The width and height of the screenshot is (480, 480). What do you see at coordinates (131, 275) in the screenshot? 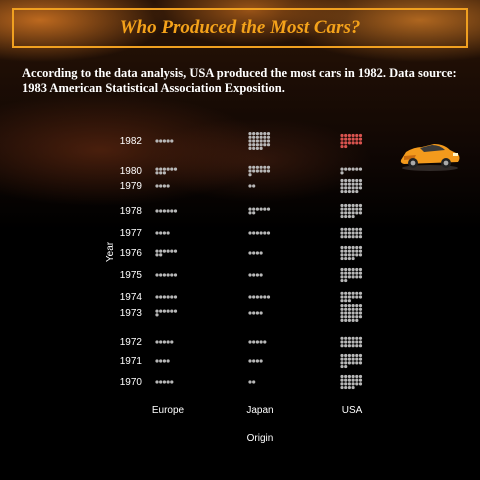
I see `year-tick-label: 1975` at bounding box center [131, 275].